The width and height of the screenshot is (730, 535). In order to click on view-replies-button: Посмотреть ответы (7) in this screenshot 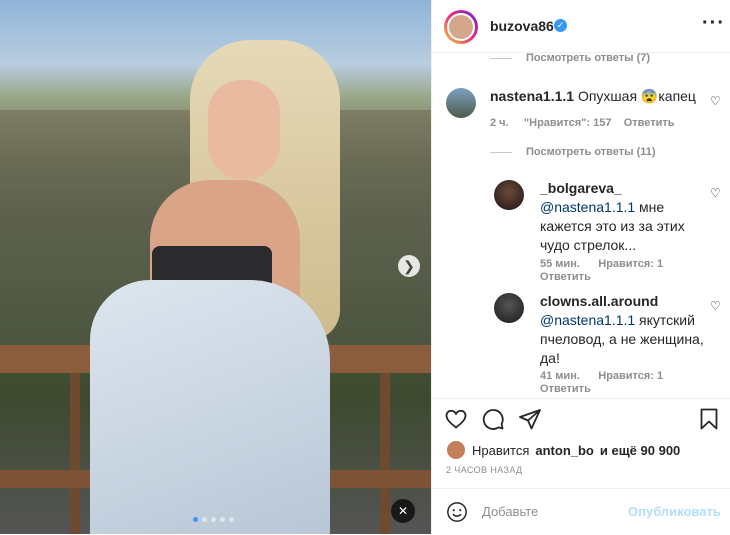, I will do `click(570, 58)`.